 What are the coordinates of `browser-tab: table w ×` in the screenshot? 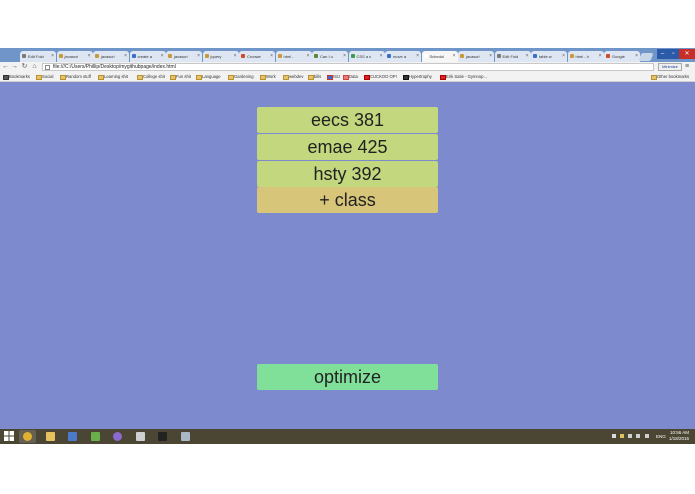 It's located at (549, 56).